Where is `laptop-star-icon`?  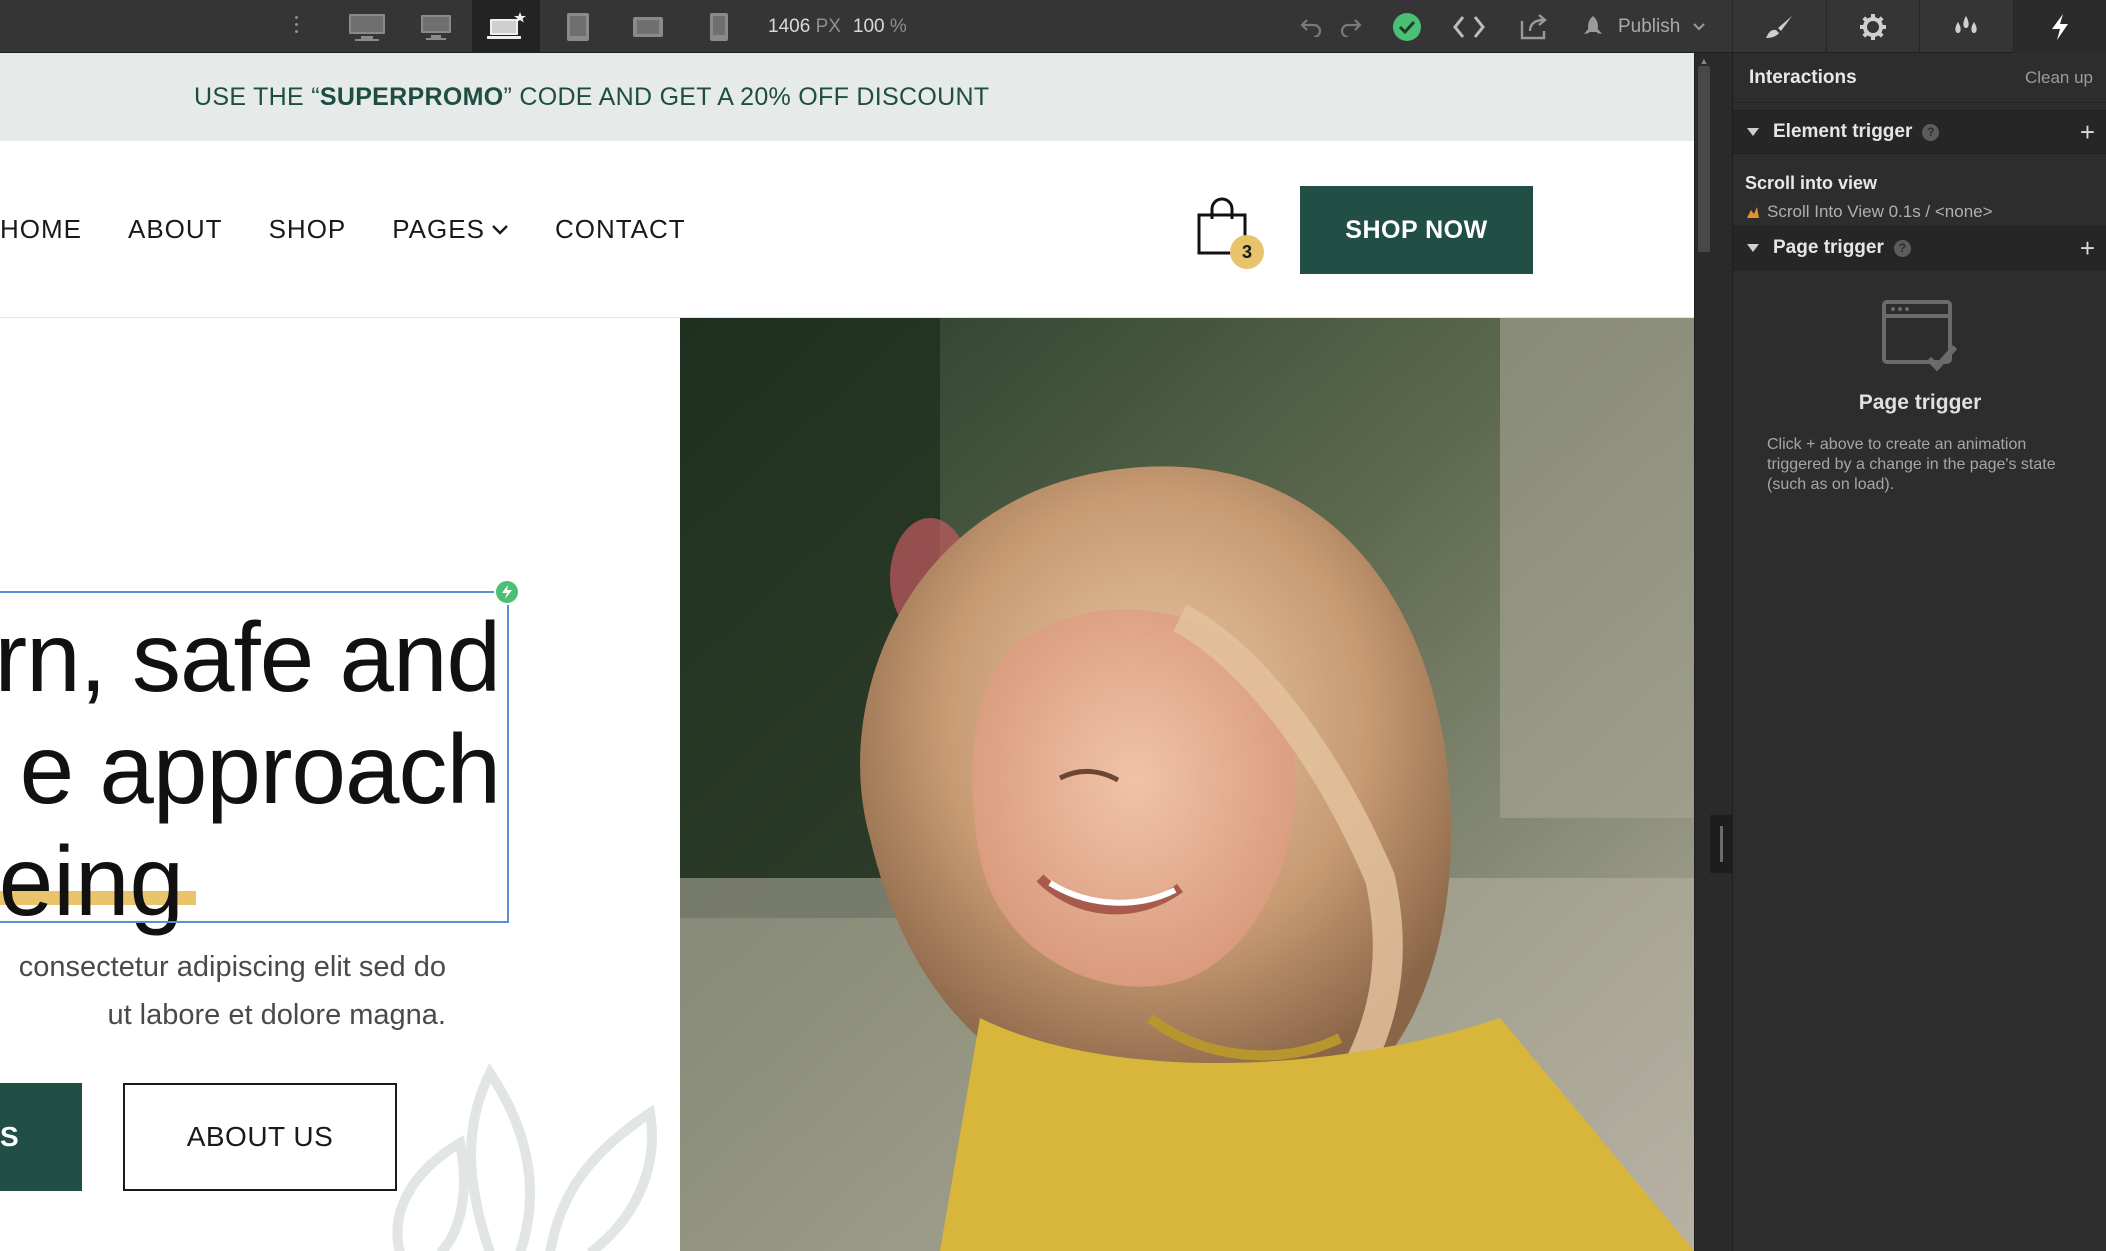 laptop-star-icon is located at coordinates (506, 25).